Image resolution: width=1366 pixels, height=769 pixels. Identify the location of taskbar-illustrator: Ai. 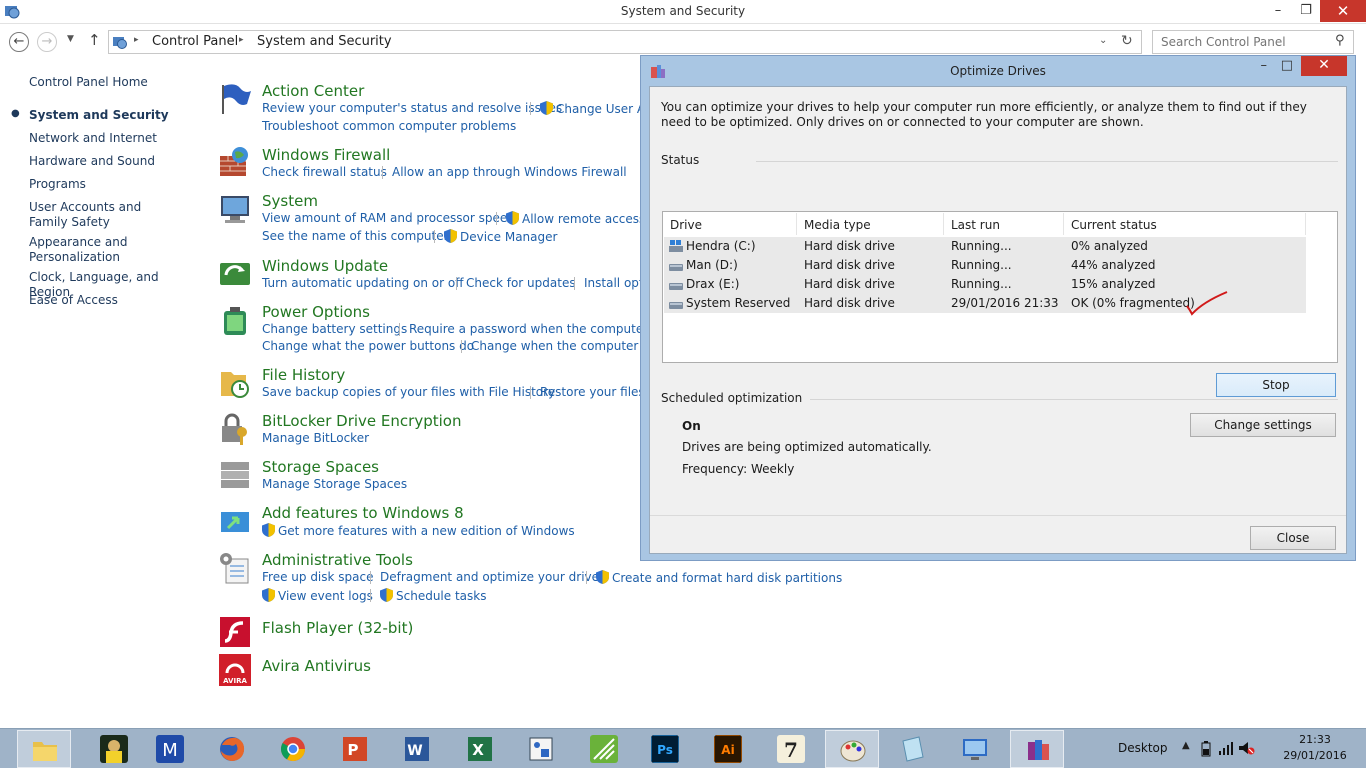
(728, 749).